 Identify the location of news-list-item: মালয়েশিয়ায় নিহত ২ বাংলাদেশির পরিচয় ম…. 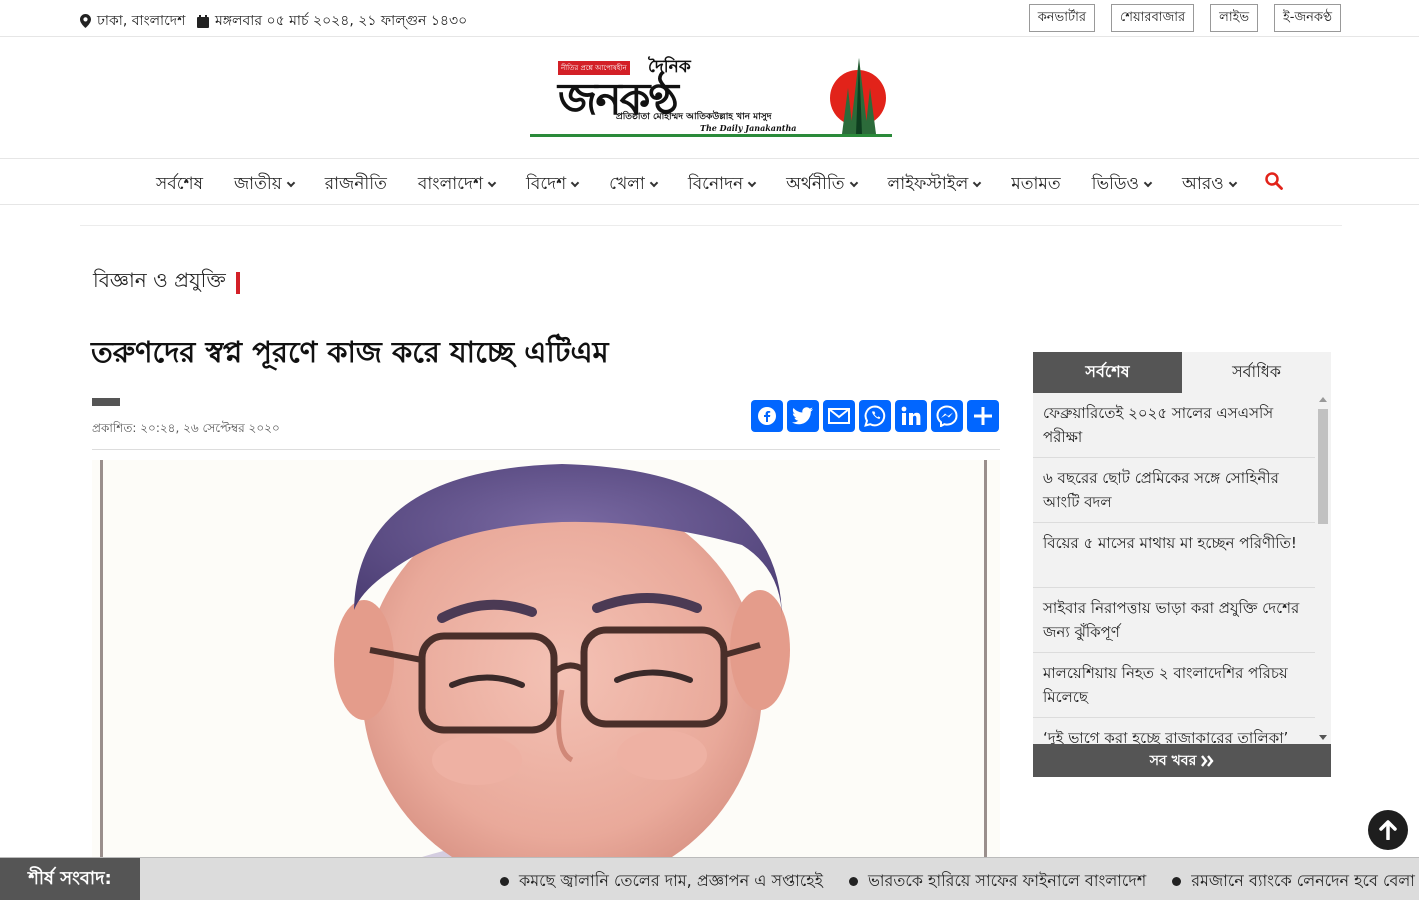
(1174, 685).